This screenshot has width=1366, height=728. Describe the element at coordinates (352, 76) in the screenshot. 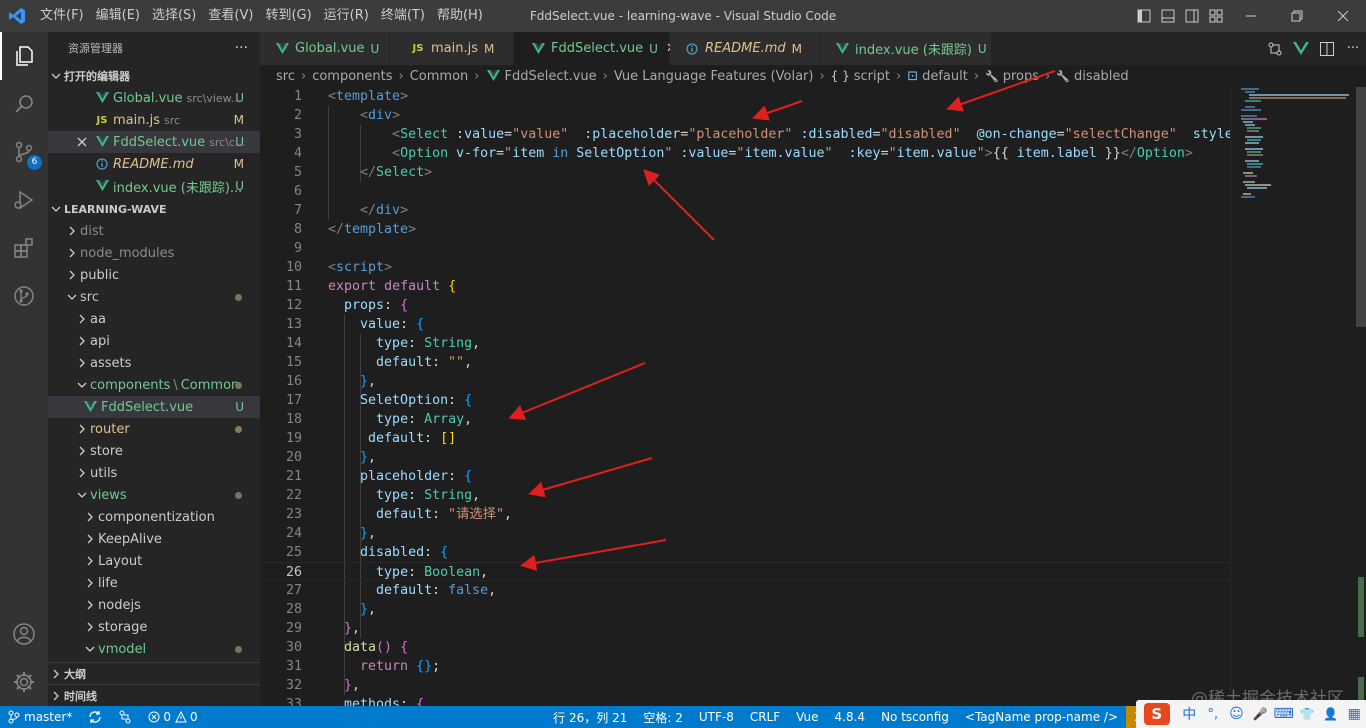

I see `breadcrumb-item: components` at that location.